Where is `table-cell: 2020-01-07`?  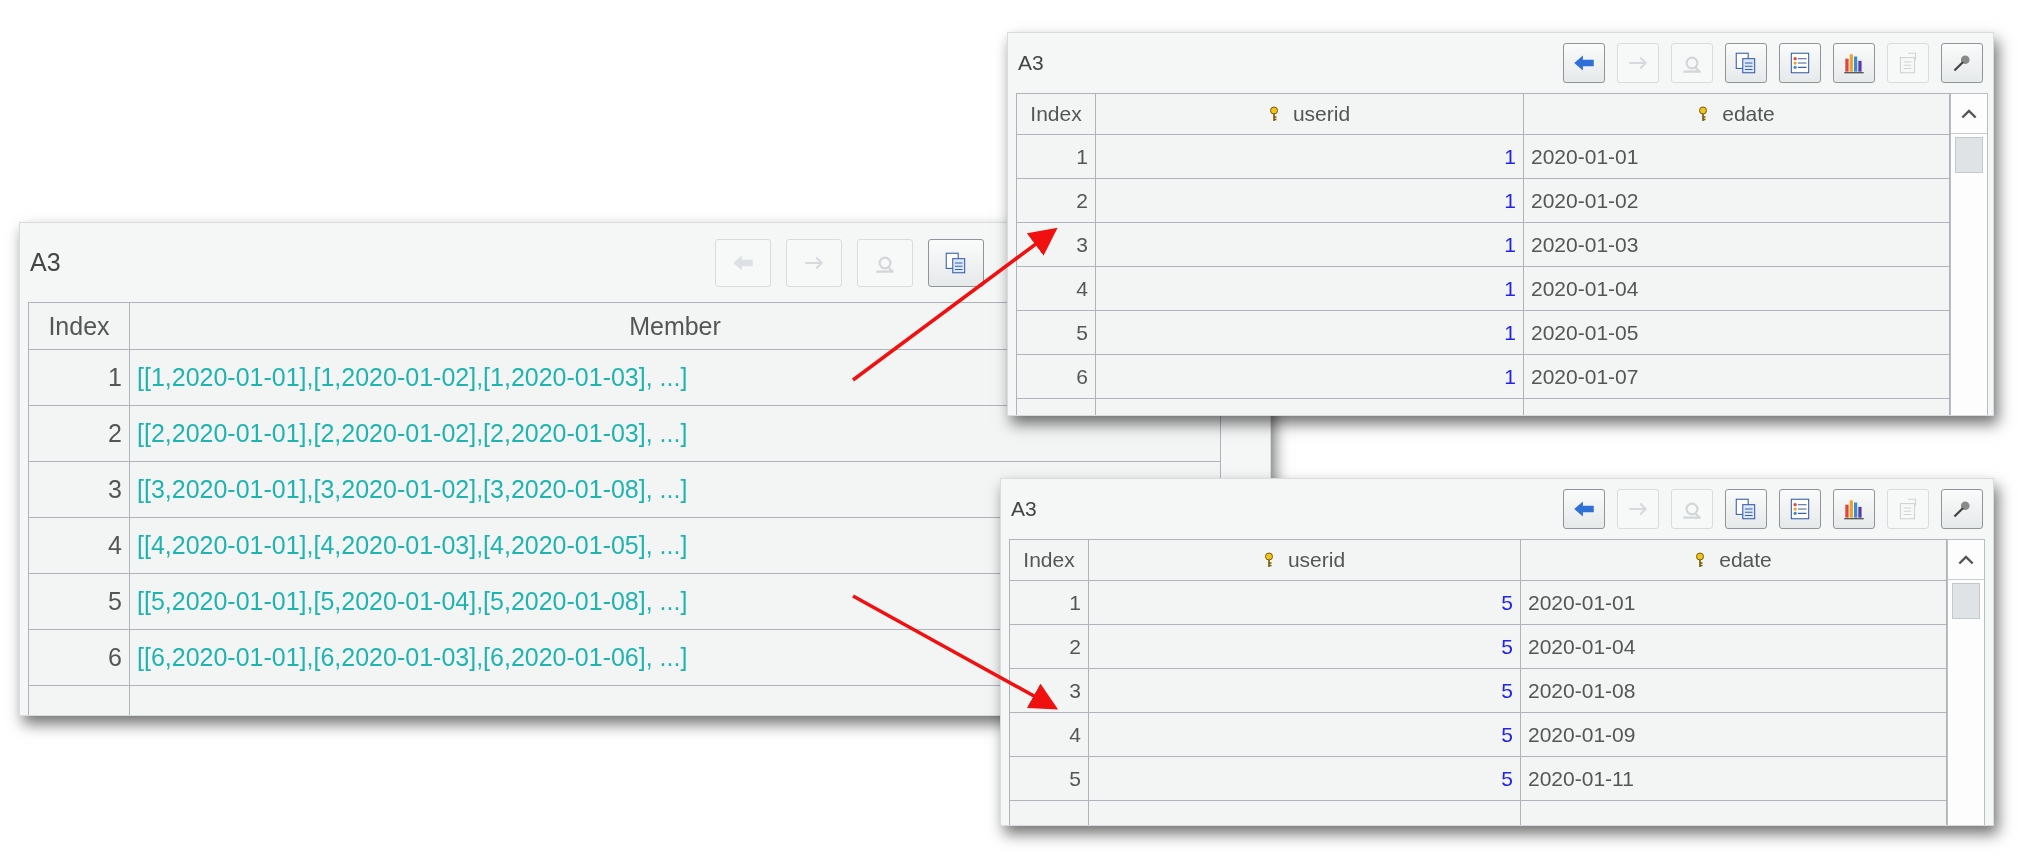 table-cell: 2020-01-07 is located at coordinates (1737, 377).